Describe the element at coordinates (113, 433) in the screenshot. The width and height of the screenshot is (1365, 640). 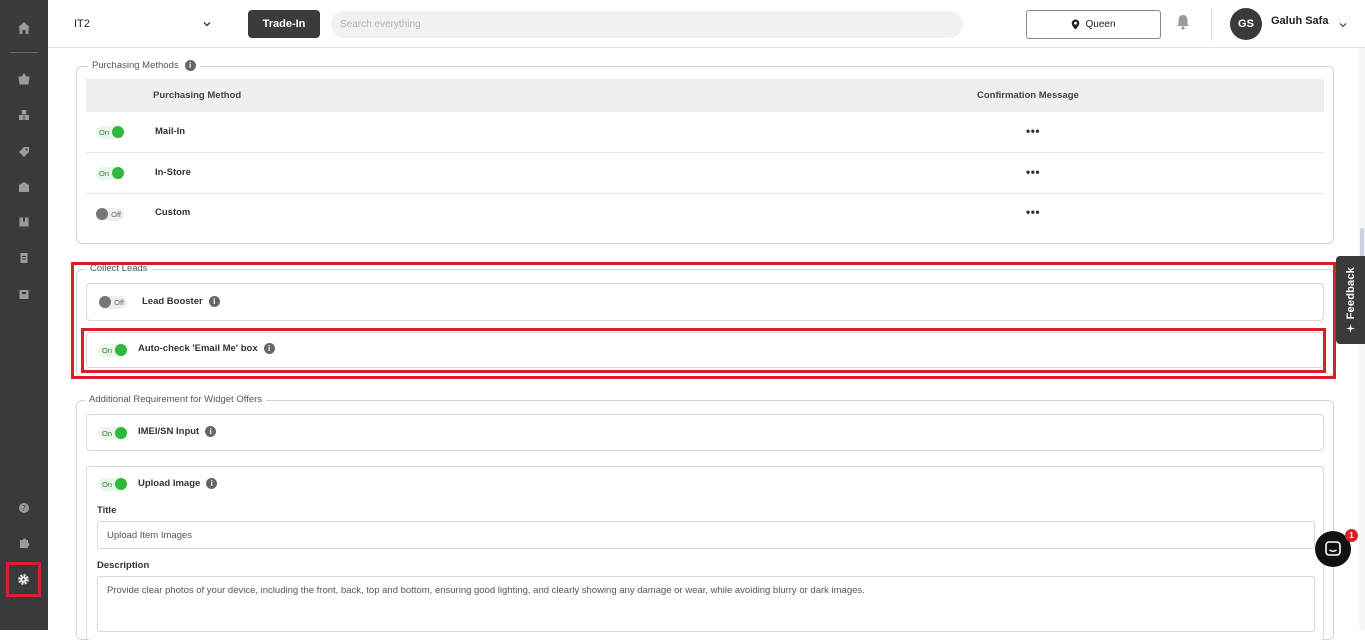
I see `toggle-imei: On` at that location.